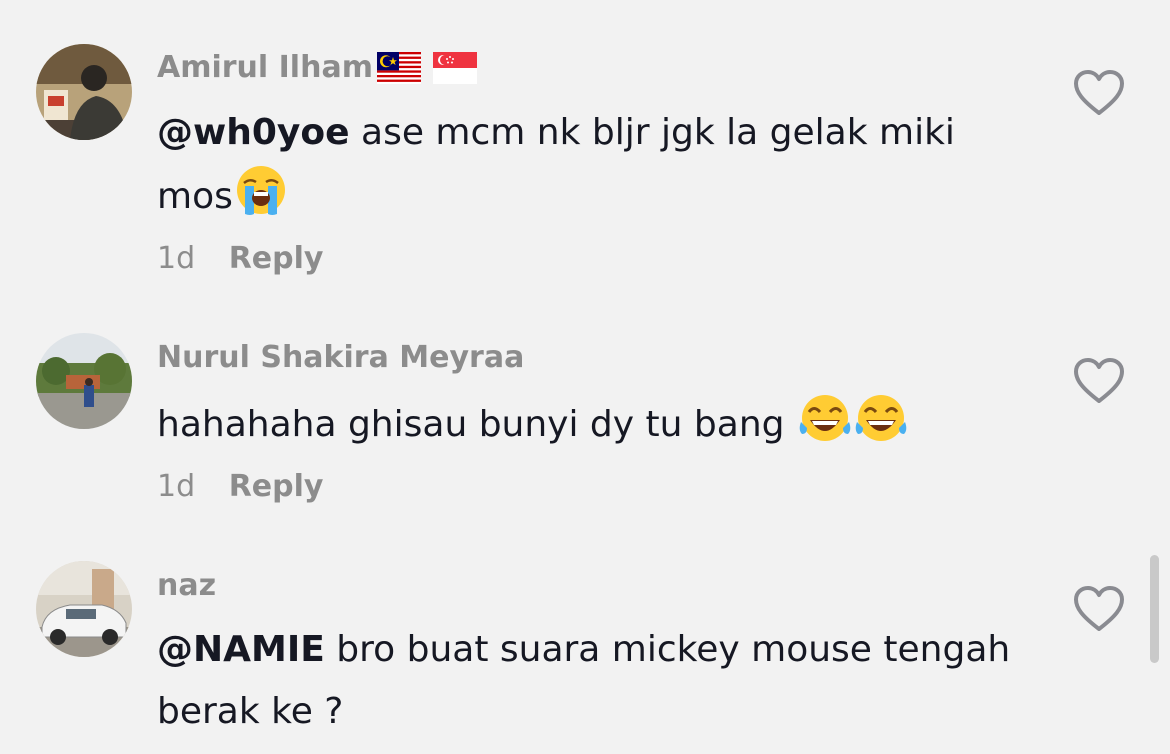 This screenshot has width=1170, height=754. I want to click on heart-icon, so click(1099, 608).